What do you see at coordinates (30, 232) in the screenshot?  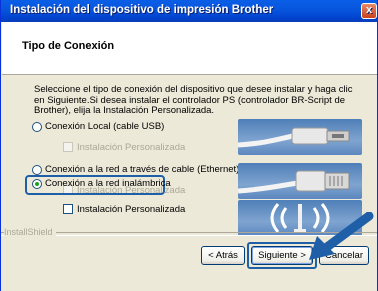 I see `installshield-brand: InstallShield` at bounding box center [30, 232].